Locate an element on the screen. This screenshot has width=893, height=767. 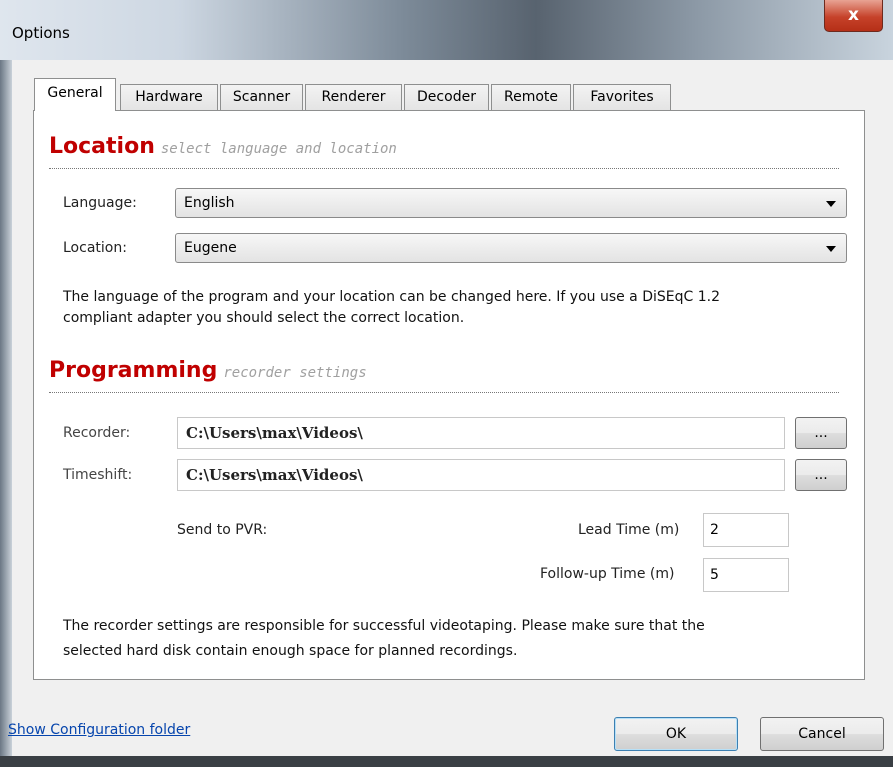
language-label: Language: is located at coordinates (100, 203).